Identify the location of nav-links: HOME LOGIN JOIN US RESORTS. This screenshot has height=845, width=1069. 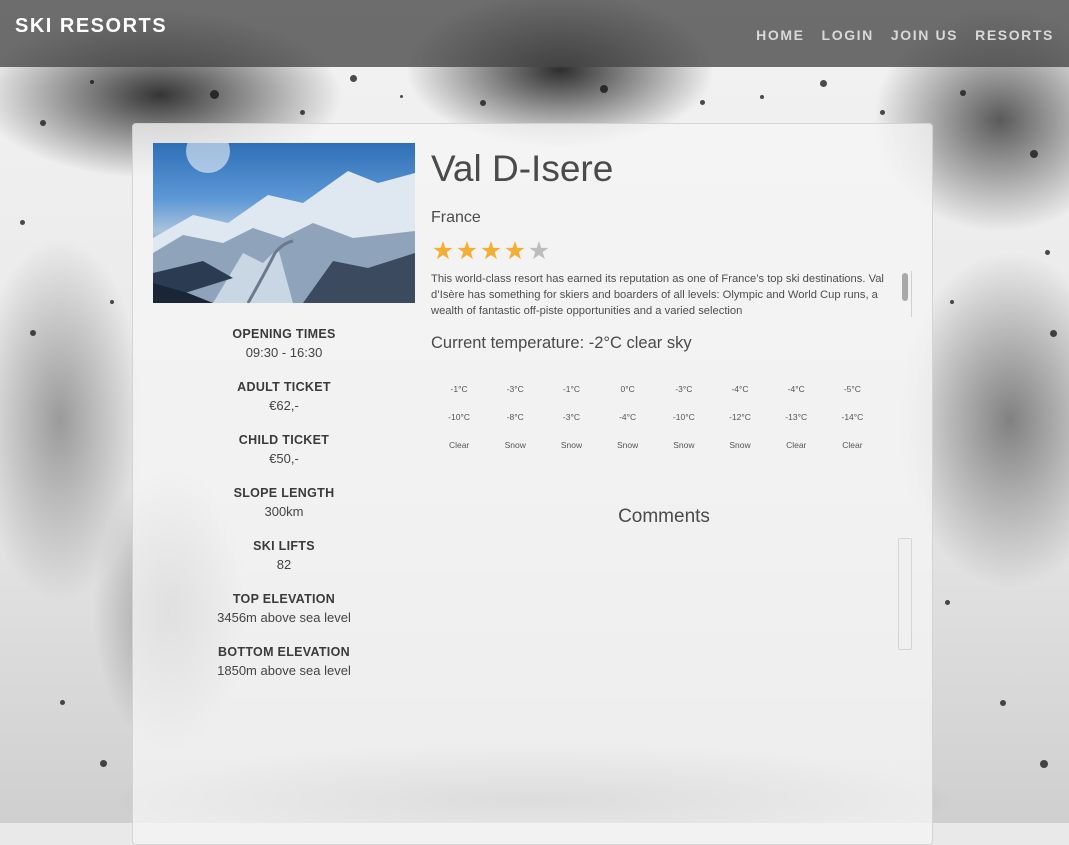
(905, 35).